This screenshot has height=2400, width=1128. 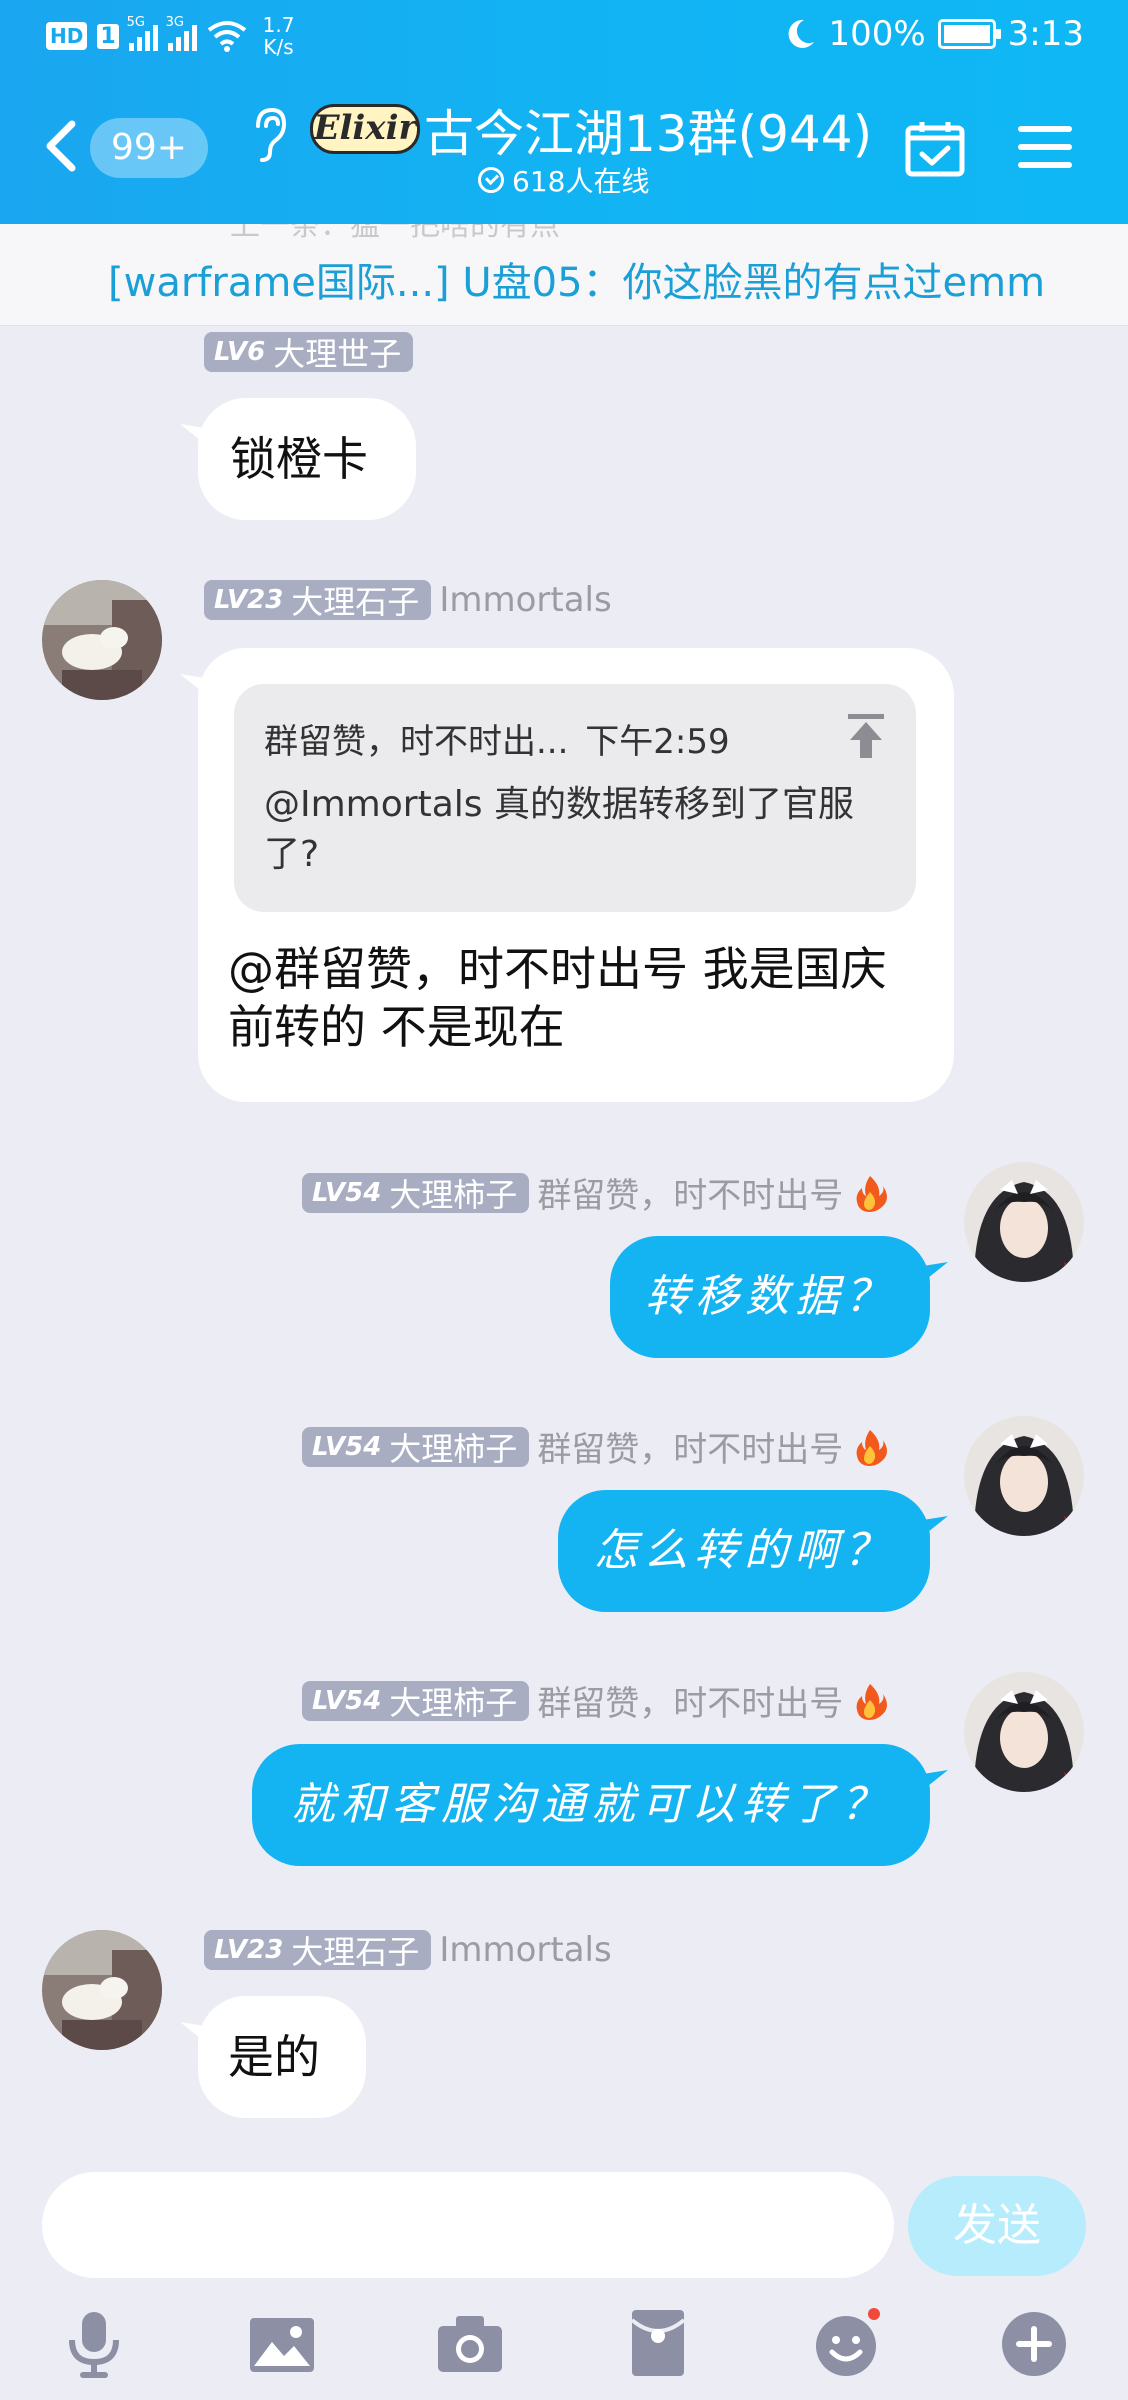 What do you see at coordinates (1045, 147) in the screenshot?
I see `menu-icon` at bounding box center [1045, 147].